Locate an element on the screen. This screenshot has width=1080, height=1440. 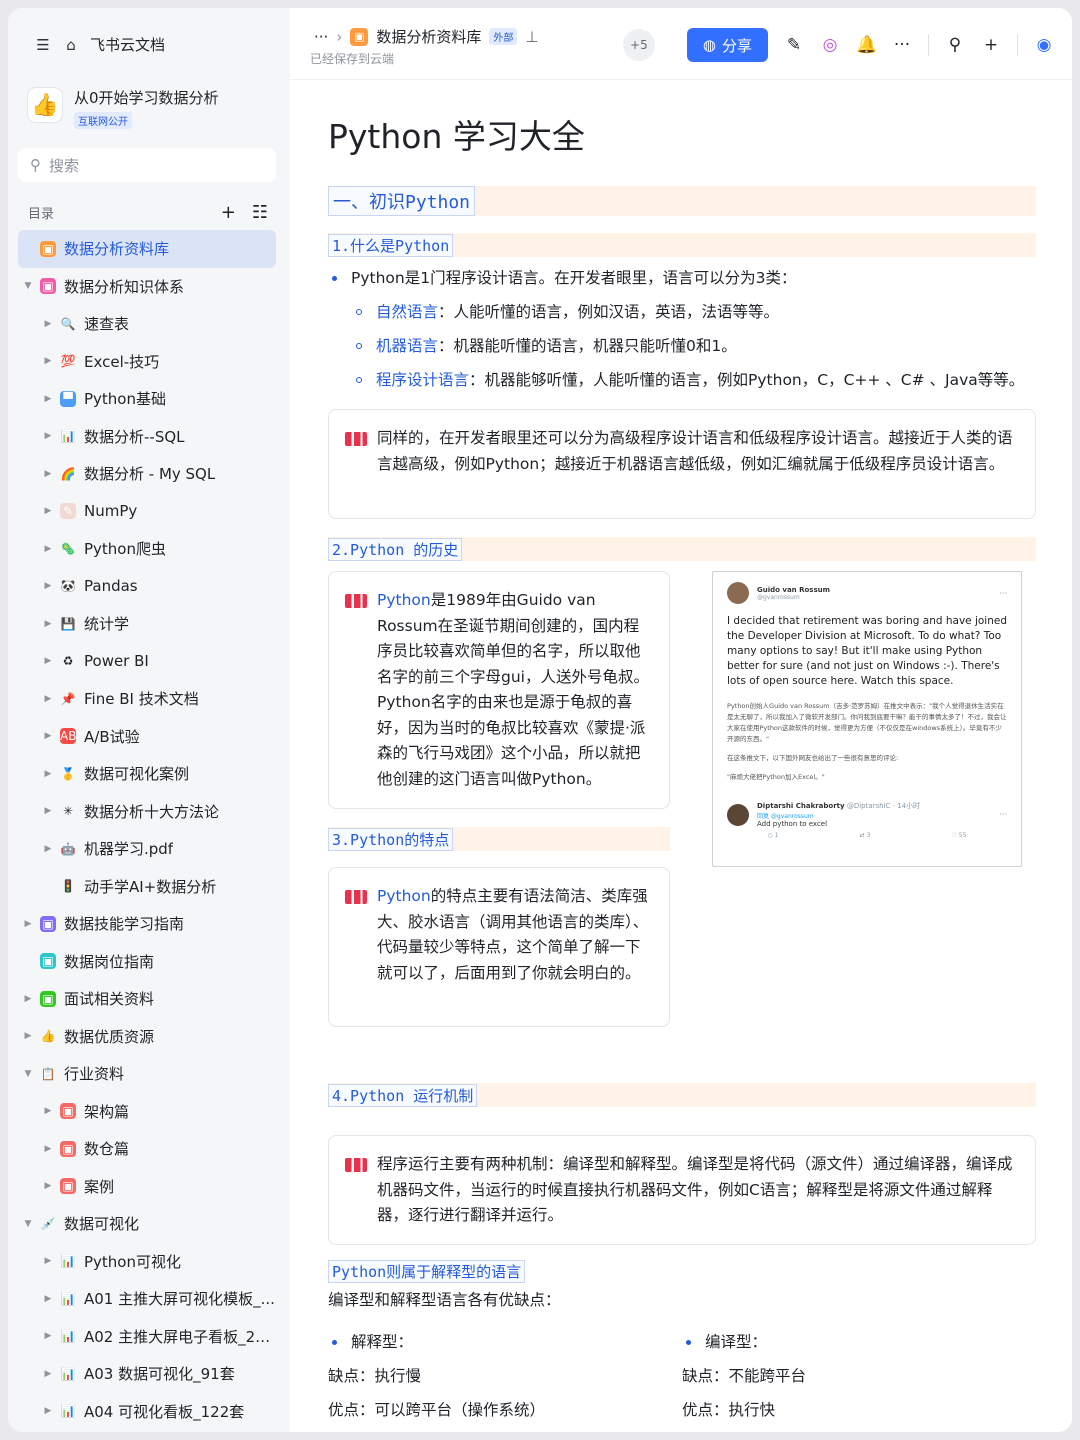
sidebar-item-label: Excel-技巧 is located at coordinates (122, 361).